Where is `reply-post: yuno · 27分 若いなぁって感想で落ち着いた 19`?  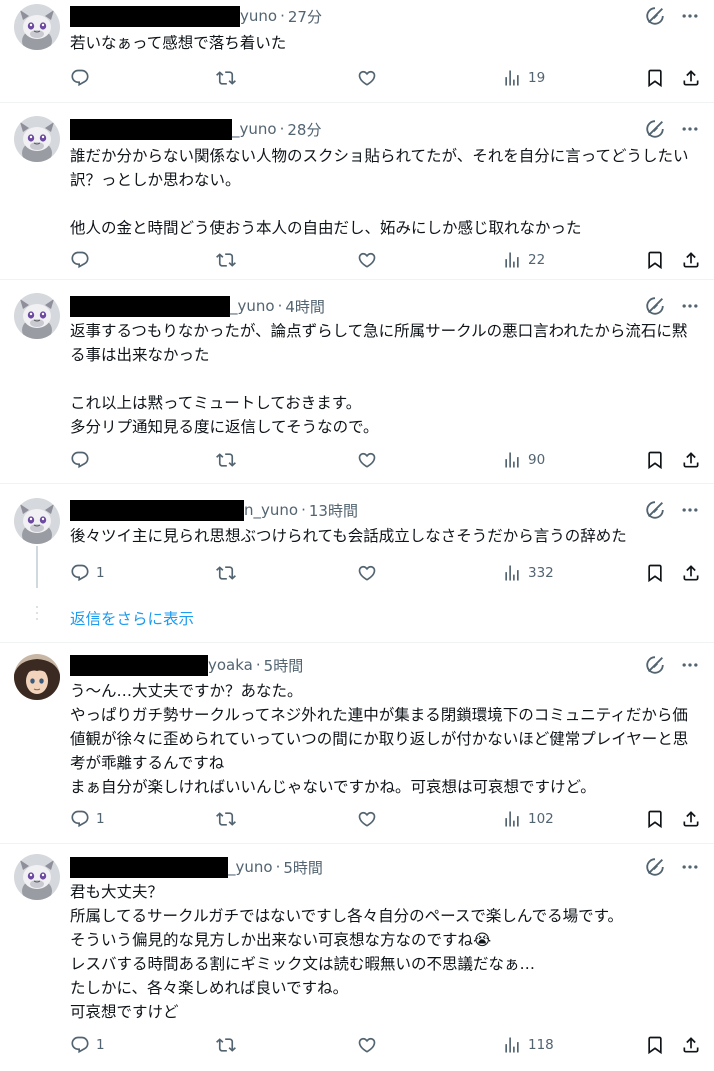 reply-post: yuno · 27分 若いなぁって感想で落ち着いた 19 is located at coordinates (357, 51).